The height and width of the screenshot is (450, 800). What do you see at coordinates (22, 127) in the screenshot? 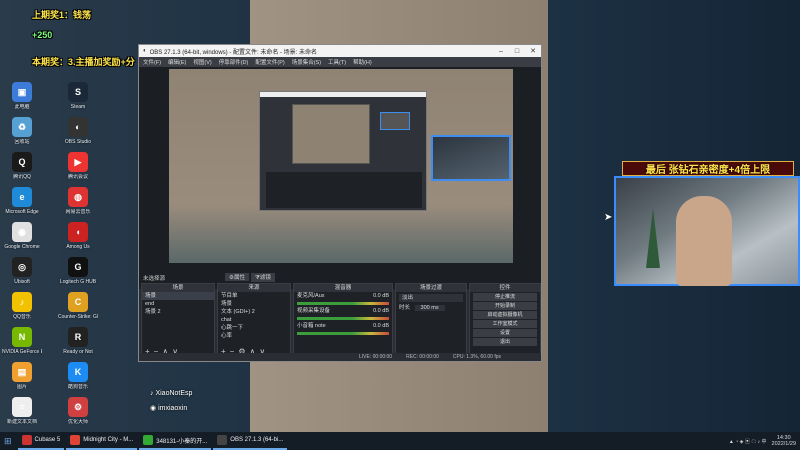
I see `app-icon: ♻` at bounding box center [22, 127].